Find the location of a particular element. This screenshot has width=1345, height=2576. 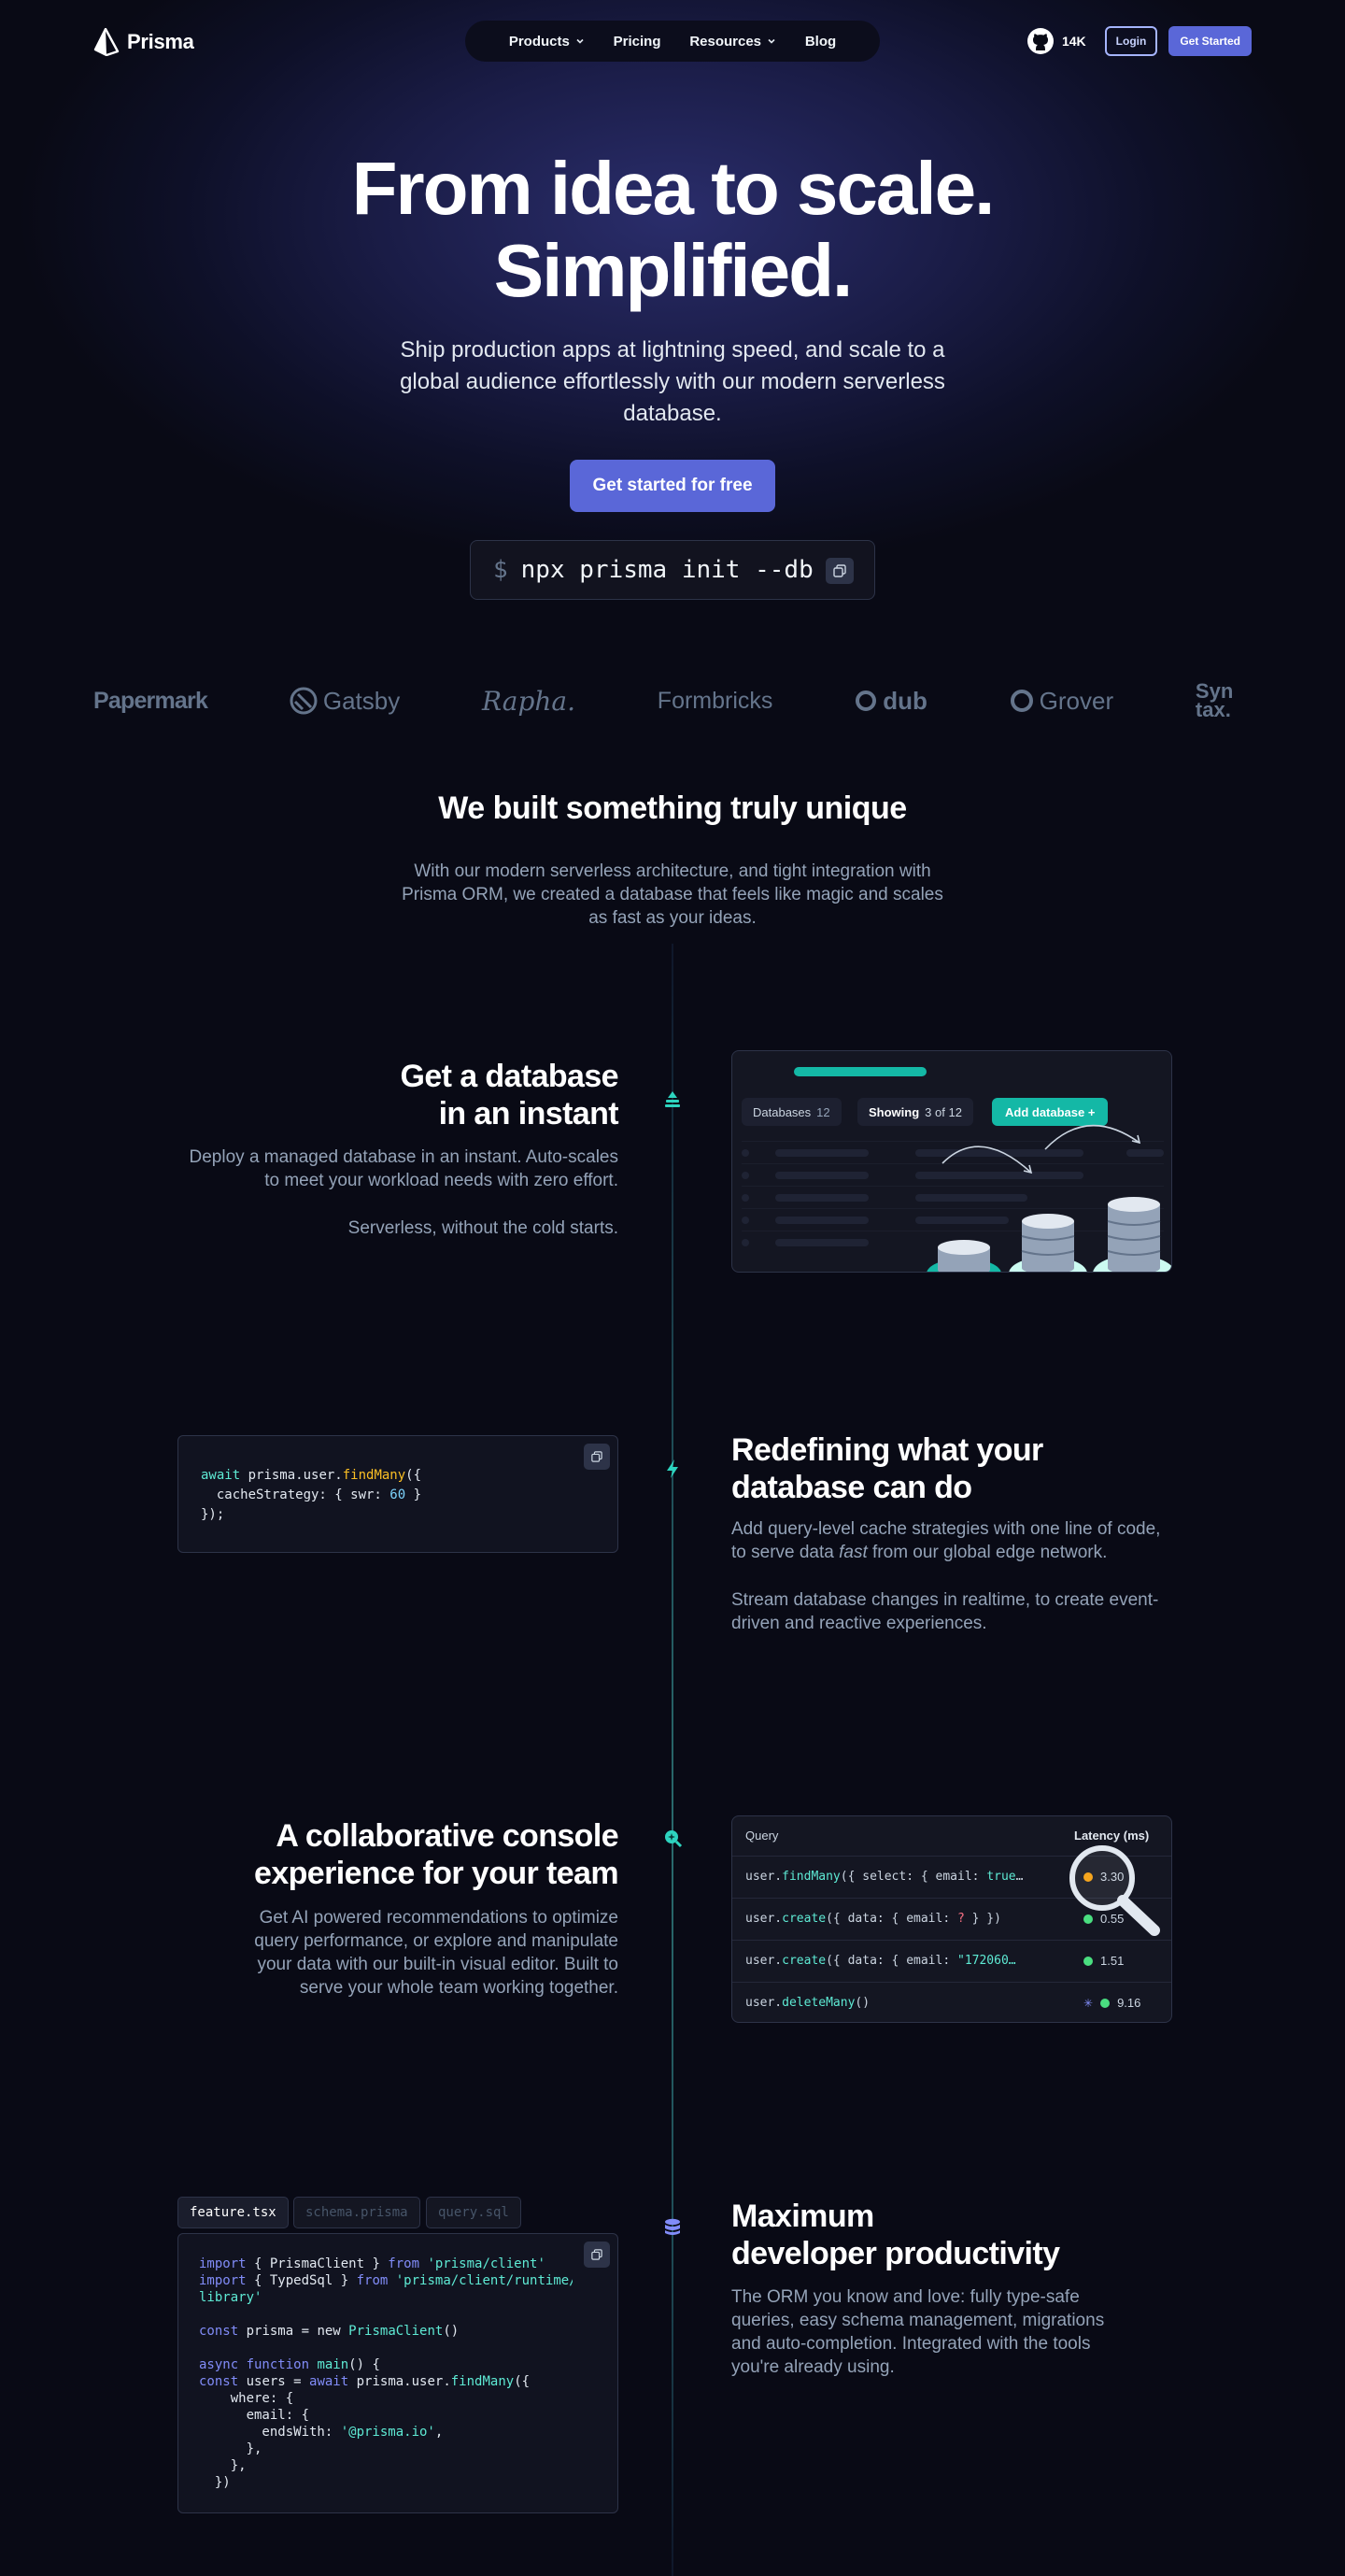

feature-title-line: Get a database is located at coordinates (509, 1077).